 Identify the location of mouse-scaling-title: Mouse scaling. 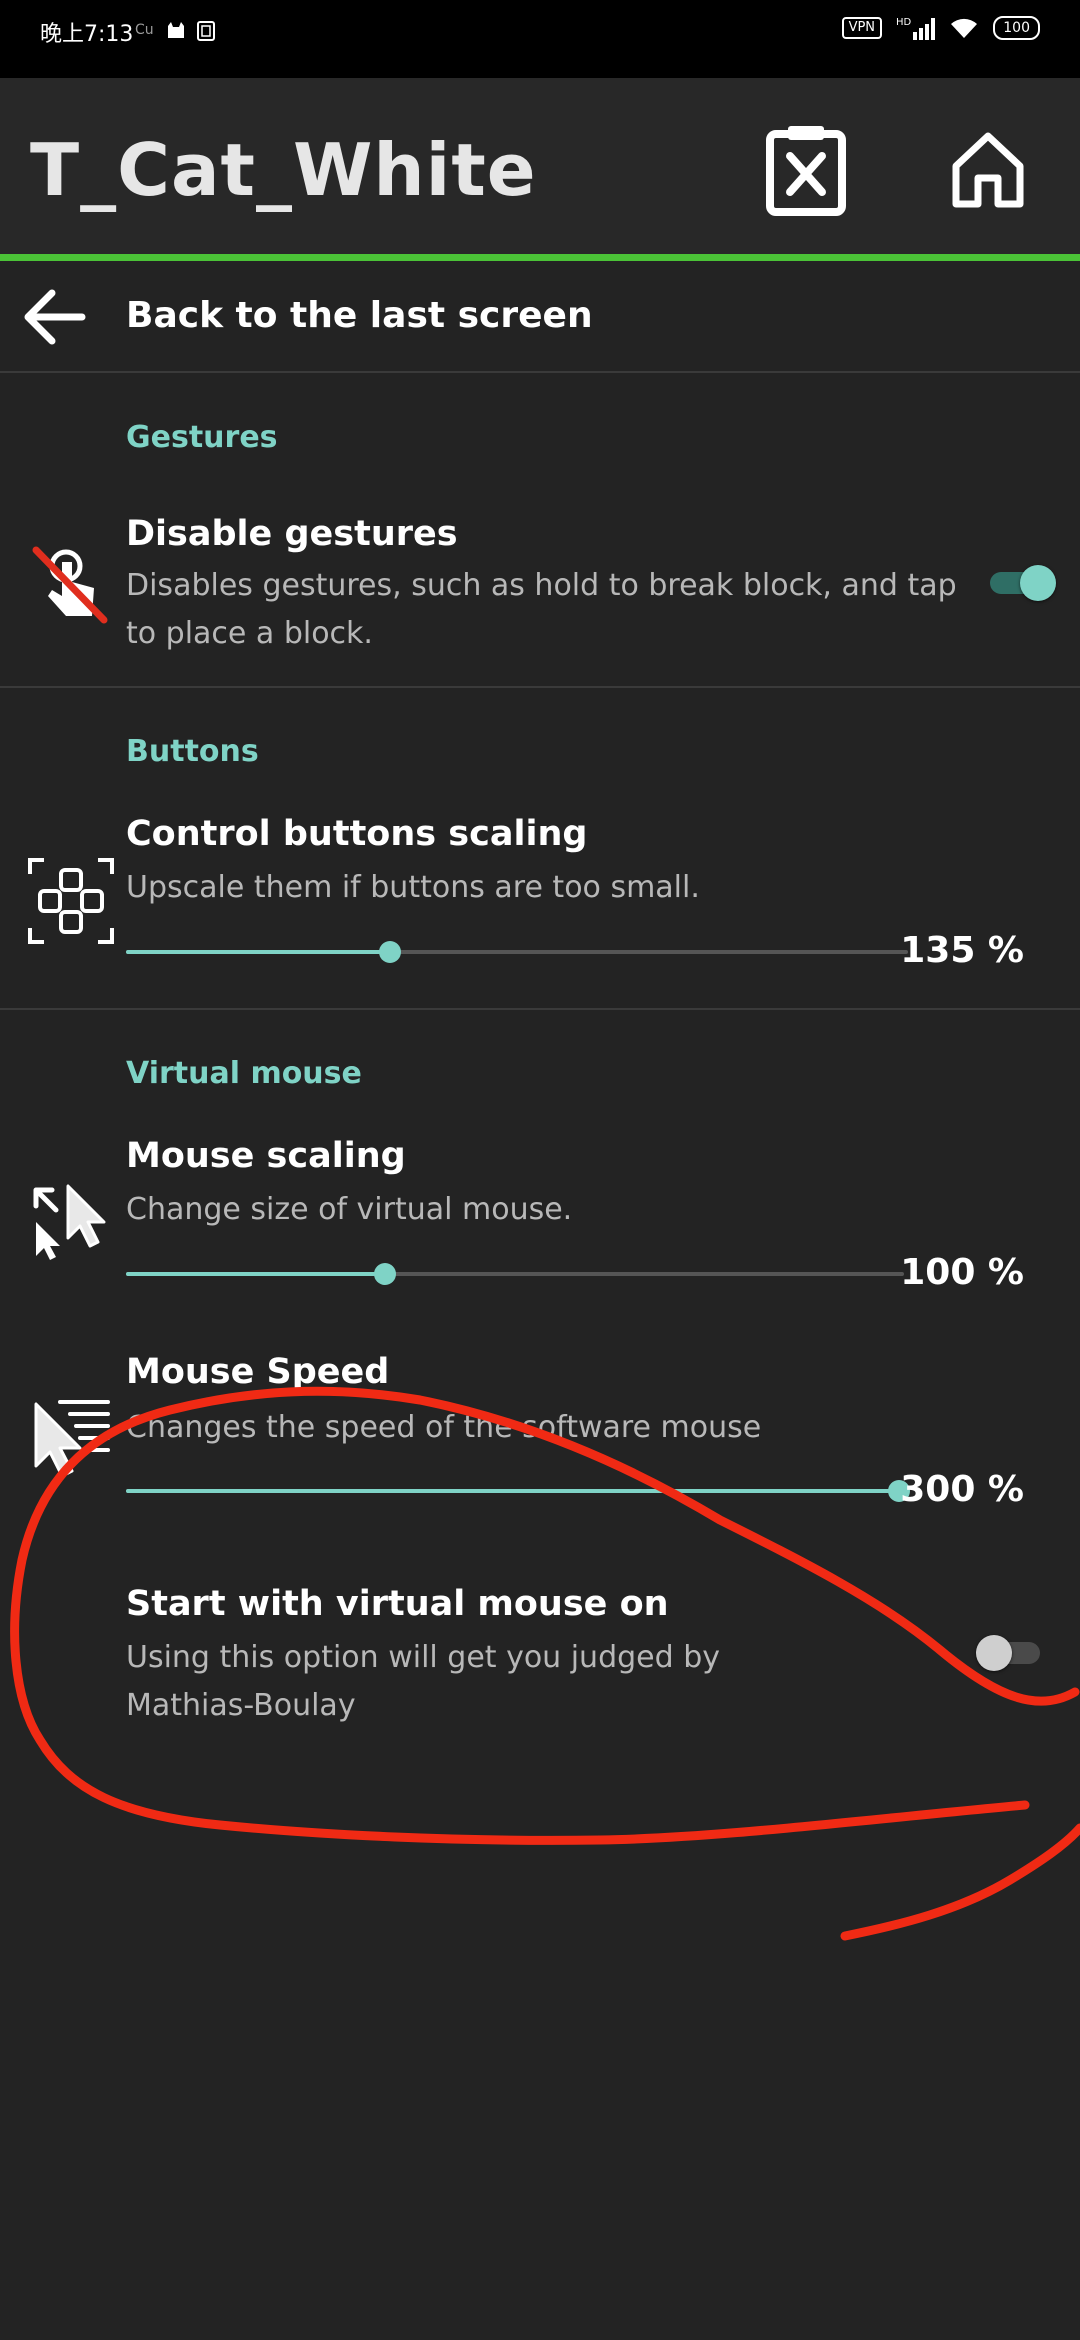
(266, 1156).